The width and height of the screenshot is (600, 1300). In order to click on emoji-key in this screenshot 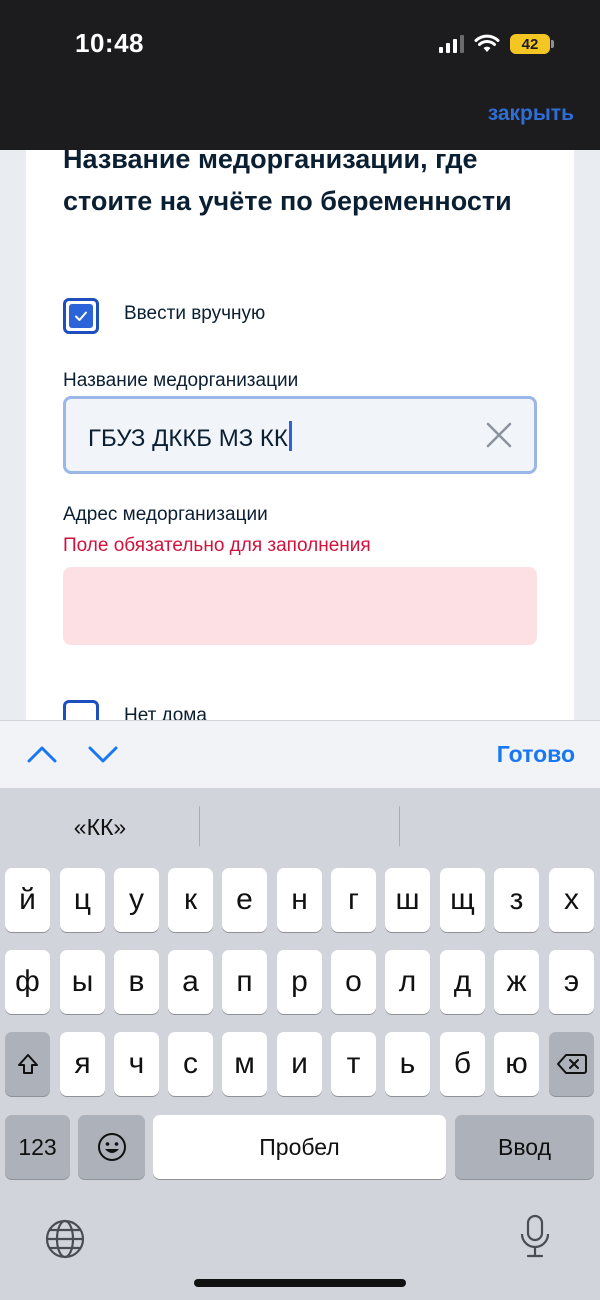, I will do `click(111, 1147)`.